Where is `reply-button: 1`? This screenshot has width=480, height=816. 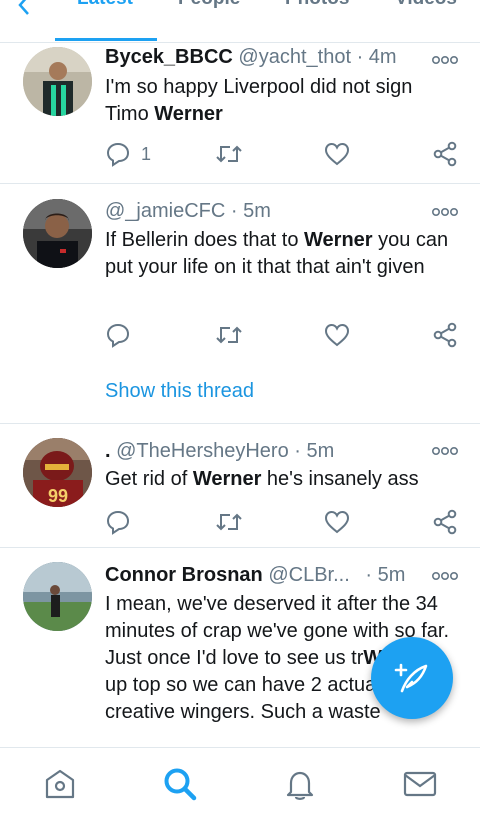
reply-button: 1 is located at coordinates (128, 154).